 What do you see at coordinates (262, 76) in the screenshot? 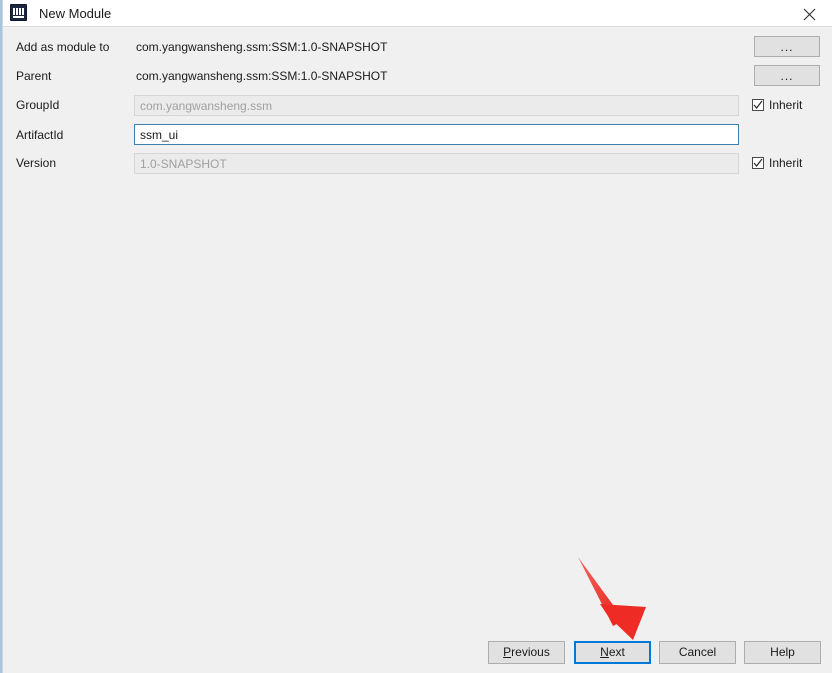
I see `value-parent: com.yangwansheng.ssm:SSM:1.0-SNAPSHOT` at bounding box center [262, 76].